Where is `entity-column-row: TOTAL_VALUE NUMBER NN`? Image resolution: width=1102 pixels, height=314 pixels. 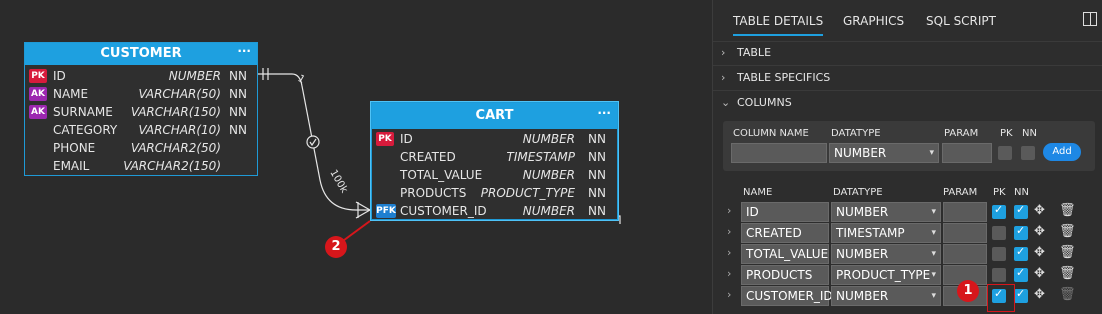
entity-column-row: TOTAL_VALUE NUMBER NN is located at coordinates (494, 175).